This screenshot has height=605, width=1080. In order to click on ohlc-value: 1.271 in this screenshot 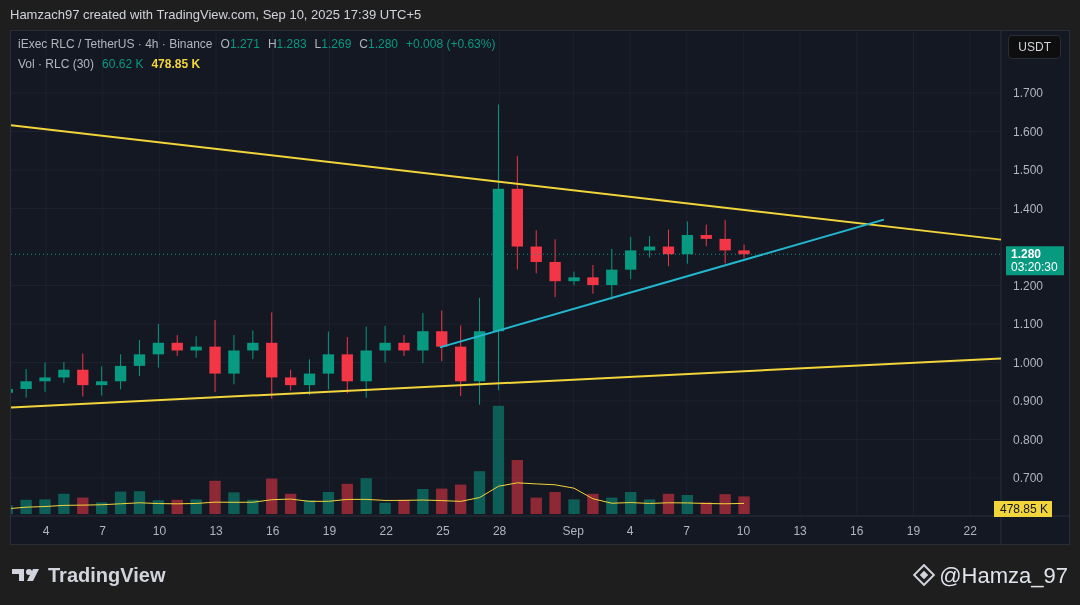, I will do `click(244, 44)`.